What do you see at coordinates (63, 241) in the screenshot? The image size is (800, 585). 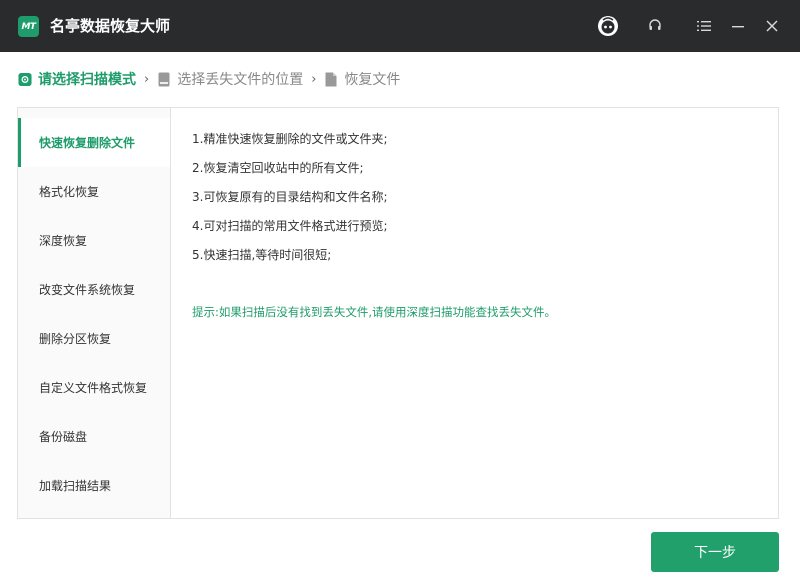 I see `sidebar-item-label: 深度恢复` at bounding box center [63, 241].